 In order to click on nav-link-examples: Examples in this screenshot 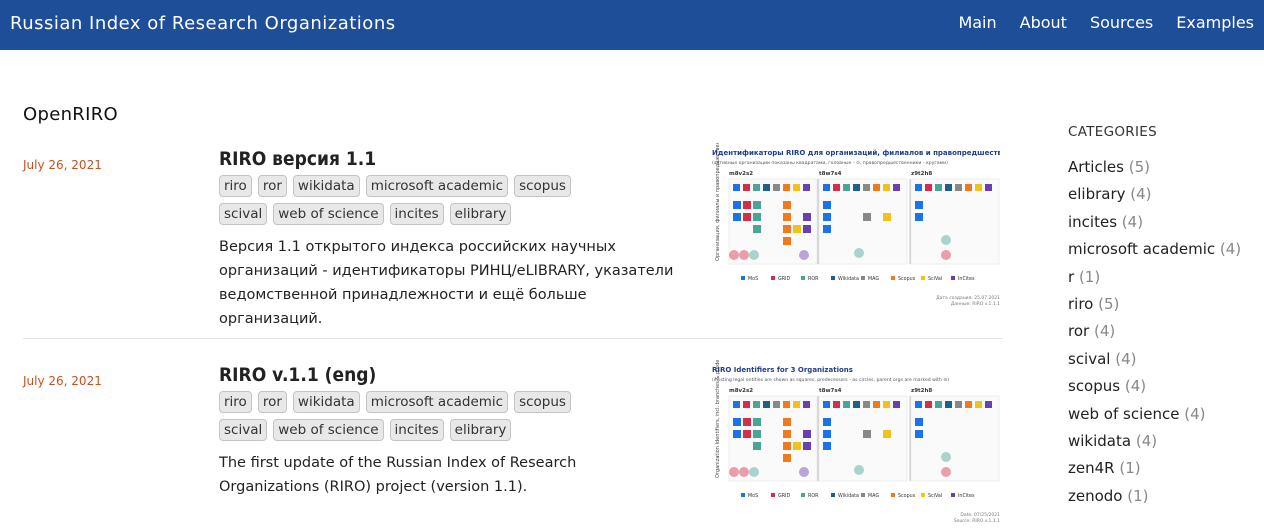, I will do `click(1215, 22)`.